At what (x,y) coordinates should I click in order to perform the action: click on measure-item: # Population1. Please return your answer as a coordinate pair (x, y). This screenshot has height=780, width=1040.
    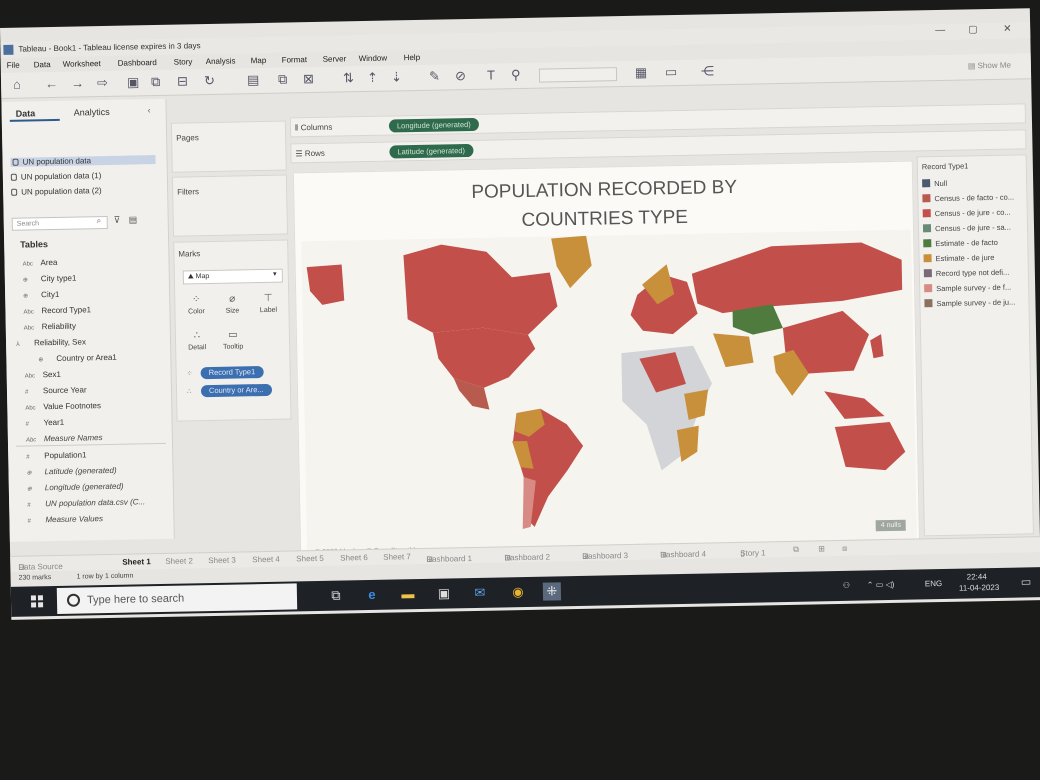
    Looking at the image, I should click on (56, 455).